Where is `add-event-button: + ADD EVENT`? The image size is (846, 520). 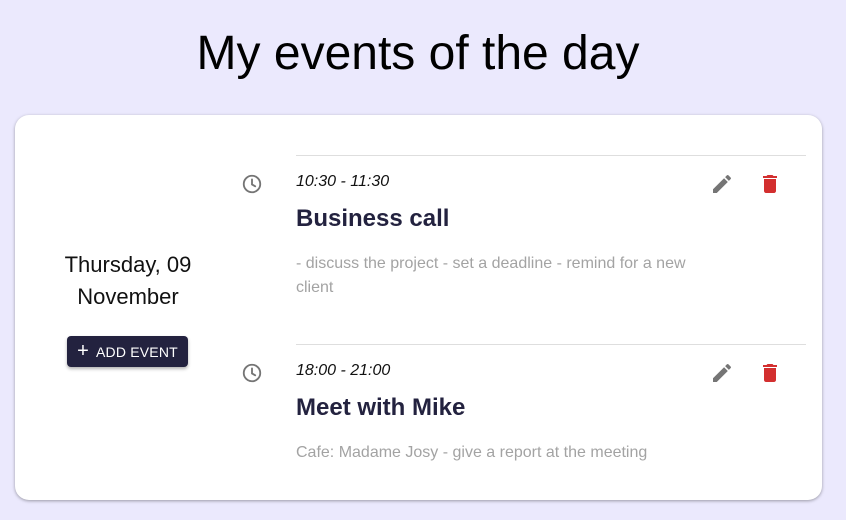 add-event-button: + ADD EVENT is located at coordinates (127, 351).